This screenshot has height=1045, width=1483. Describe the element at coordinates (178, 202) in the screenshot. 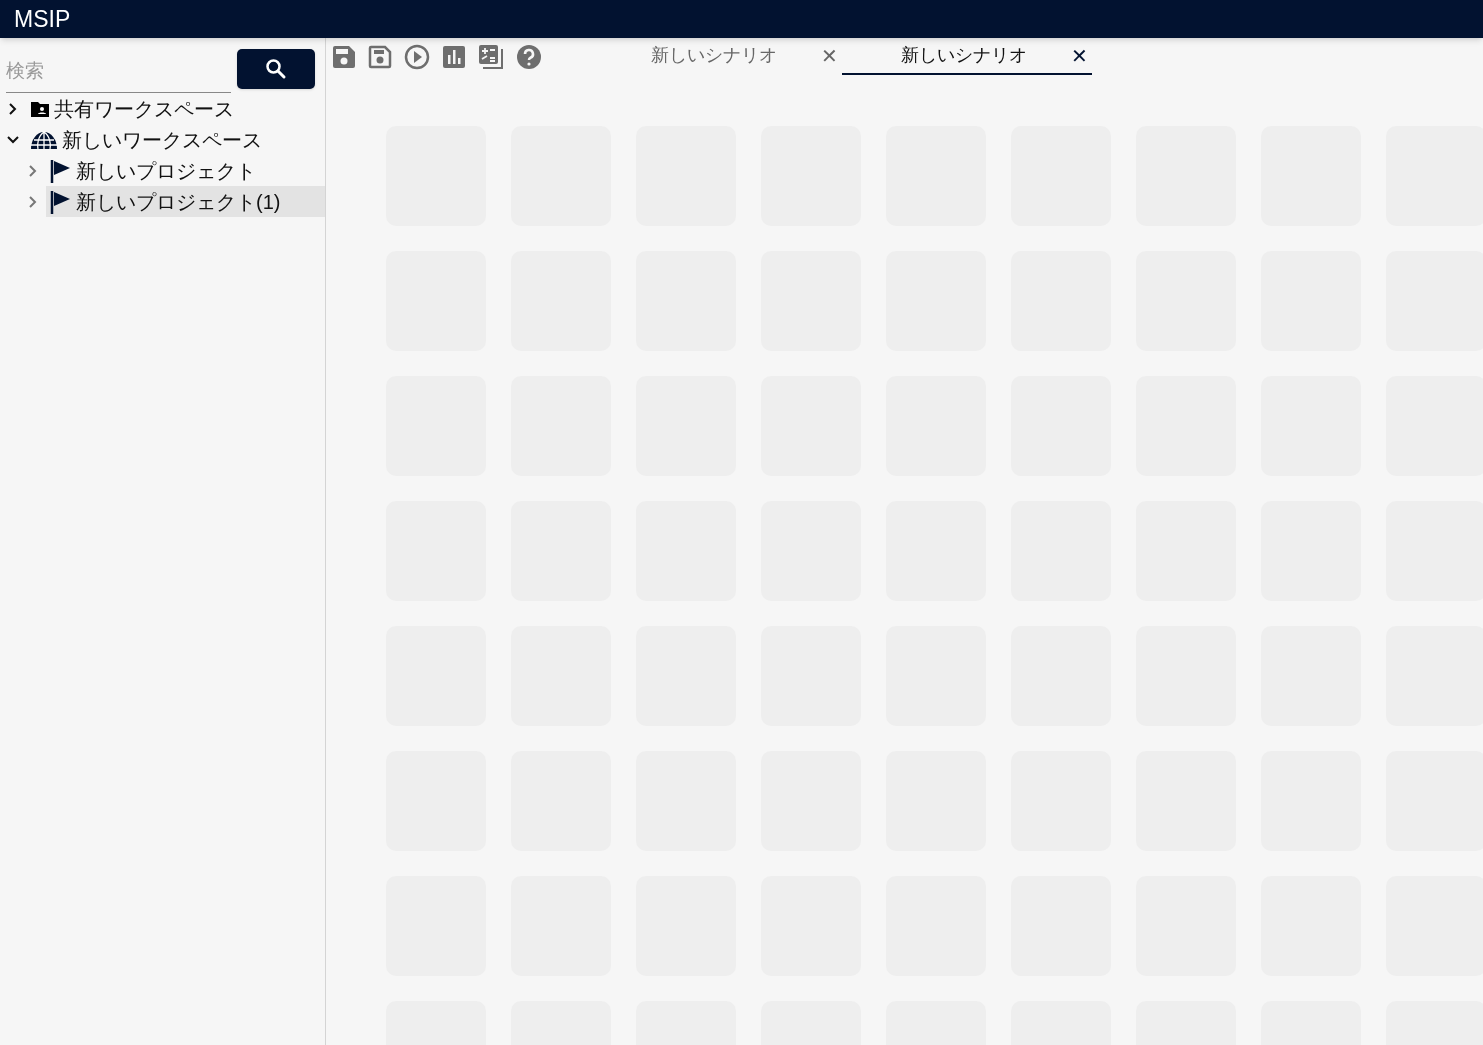

I see `tree-item-label: 新しいプロジェクト(1)` at that location.